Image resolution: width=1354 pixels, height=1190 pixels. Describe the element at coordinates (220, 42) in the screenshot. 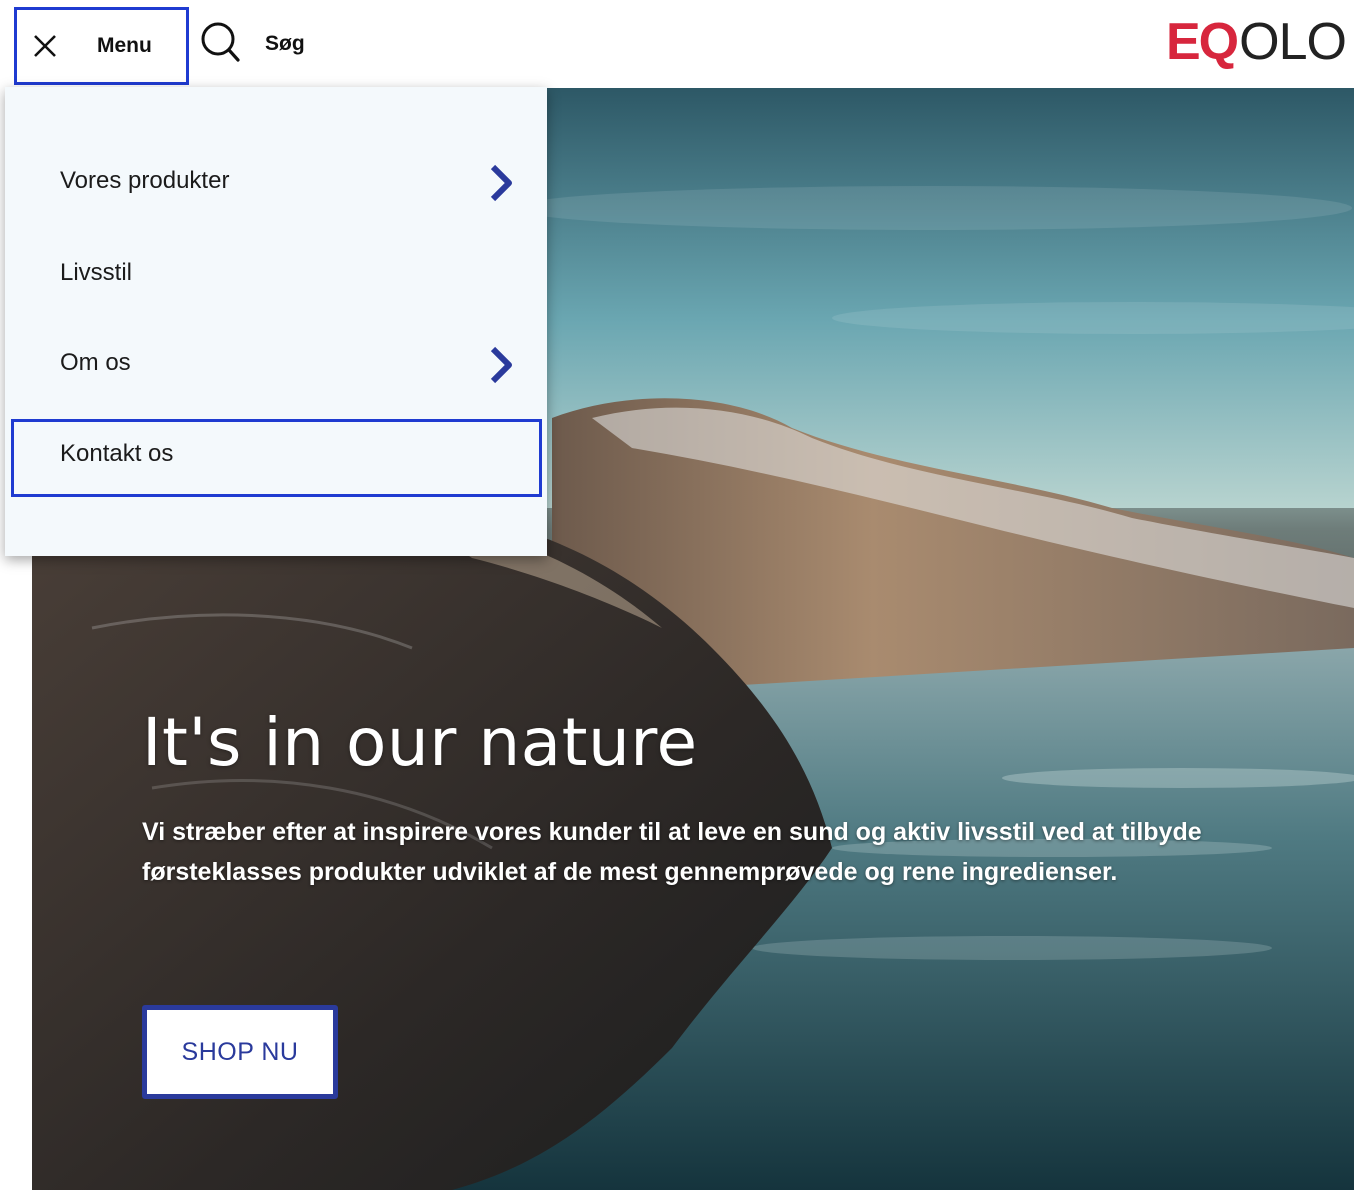

I see `search-icon` at that location.